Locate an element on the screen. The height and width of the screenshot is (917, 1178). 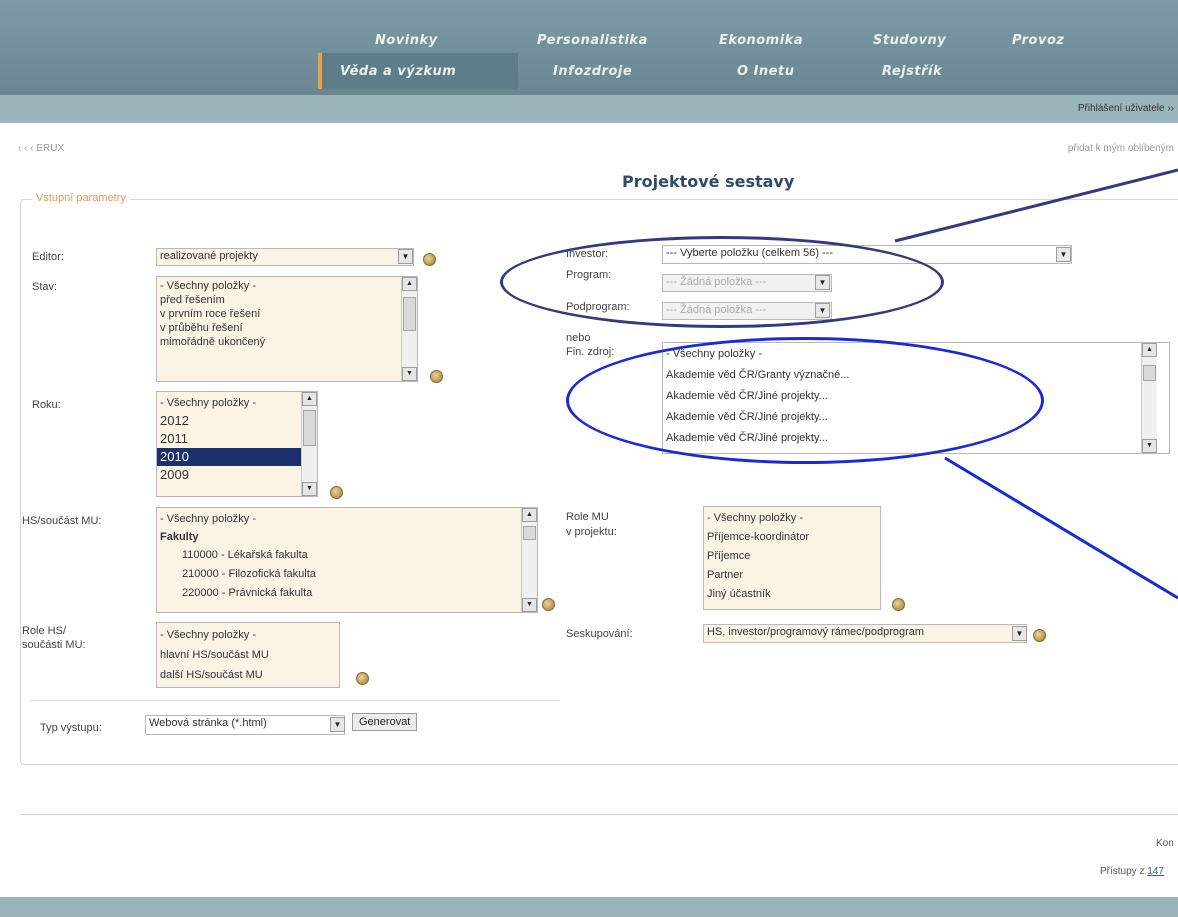
annotation-arrow-fin-zdroj is located at coordinates (1061, 528).